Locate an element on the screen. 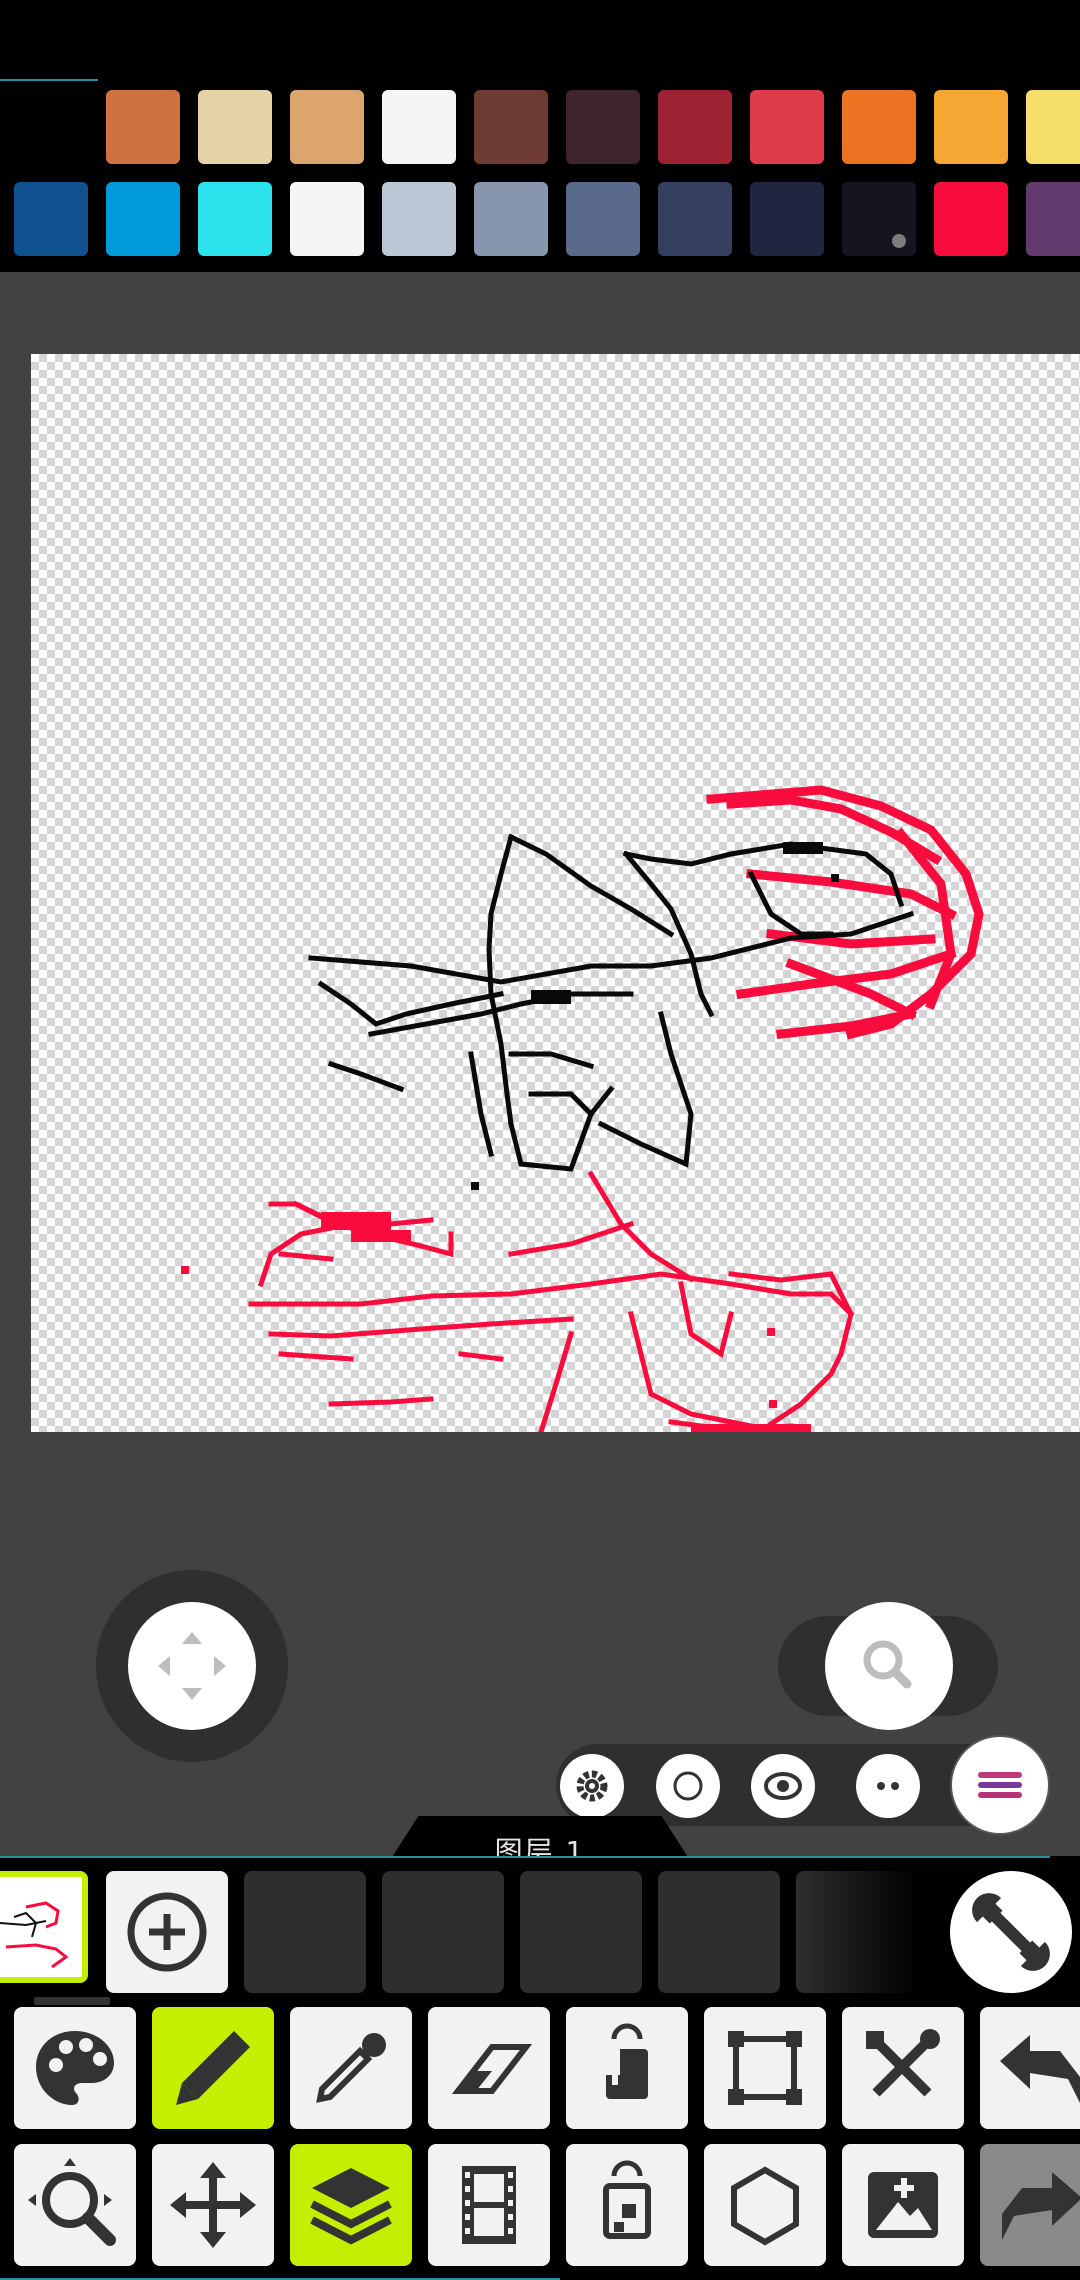  eyedropper-icon is located at coordinates (351, 2068).